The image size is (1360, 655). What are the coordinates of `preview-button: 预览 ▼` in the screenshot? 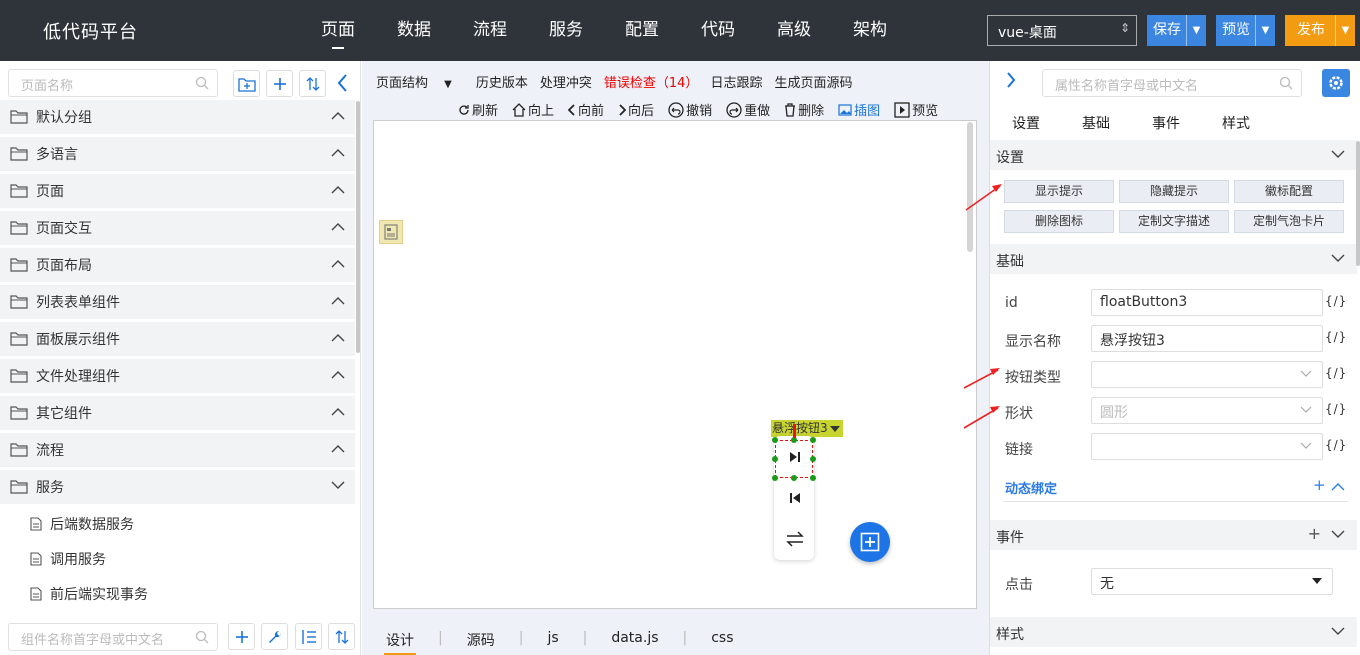 It's located at (1245, 30).